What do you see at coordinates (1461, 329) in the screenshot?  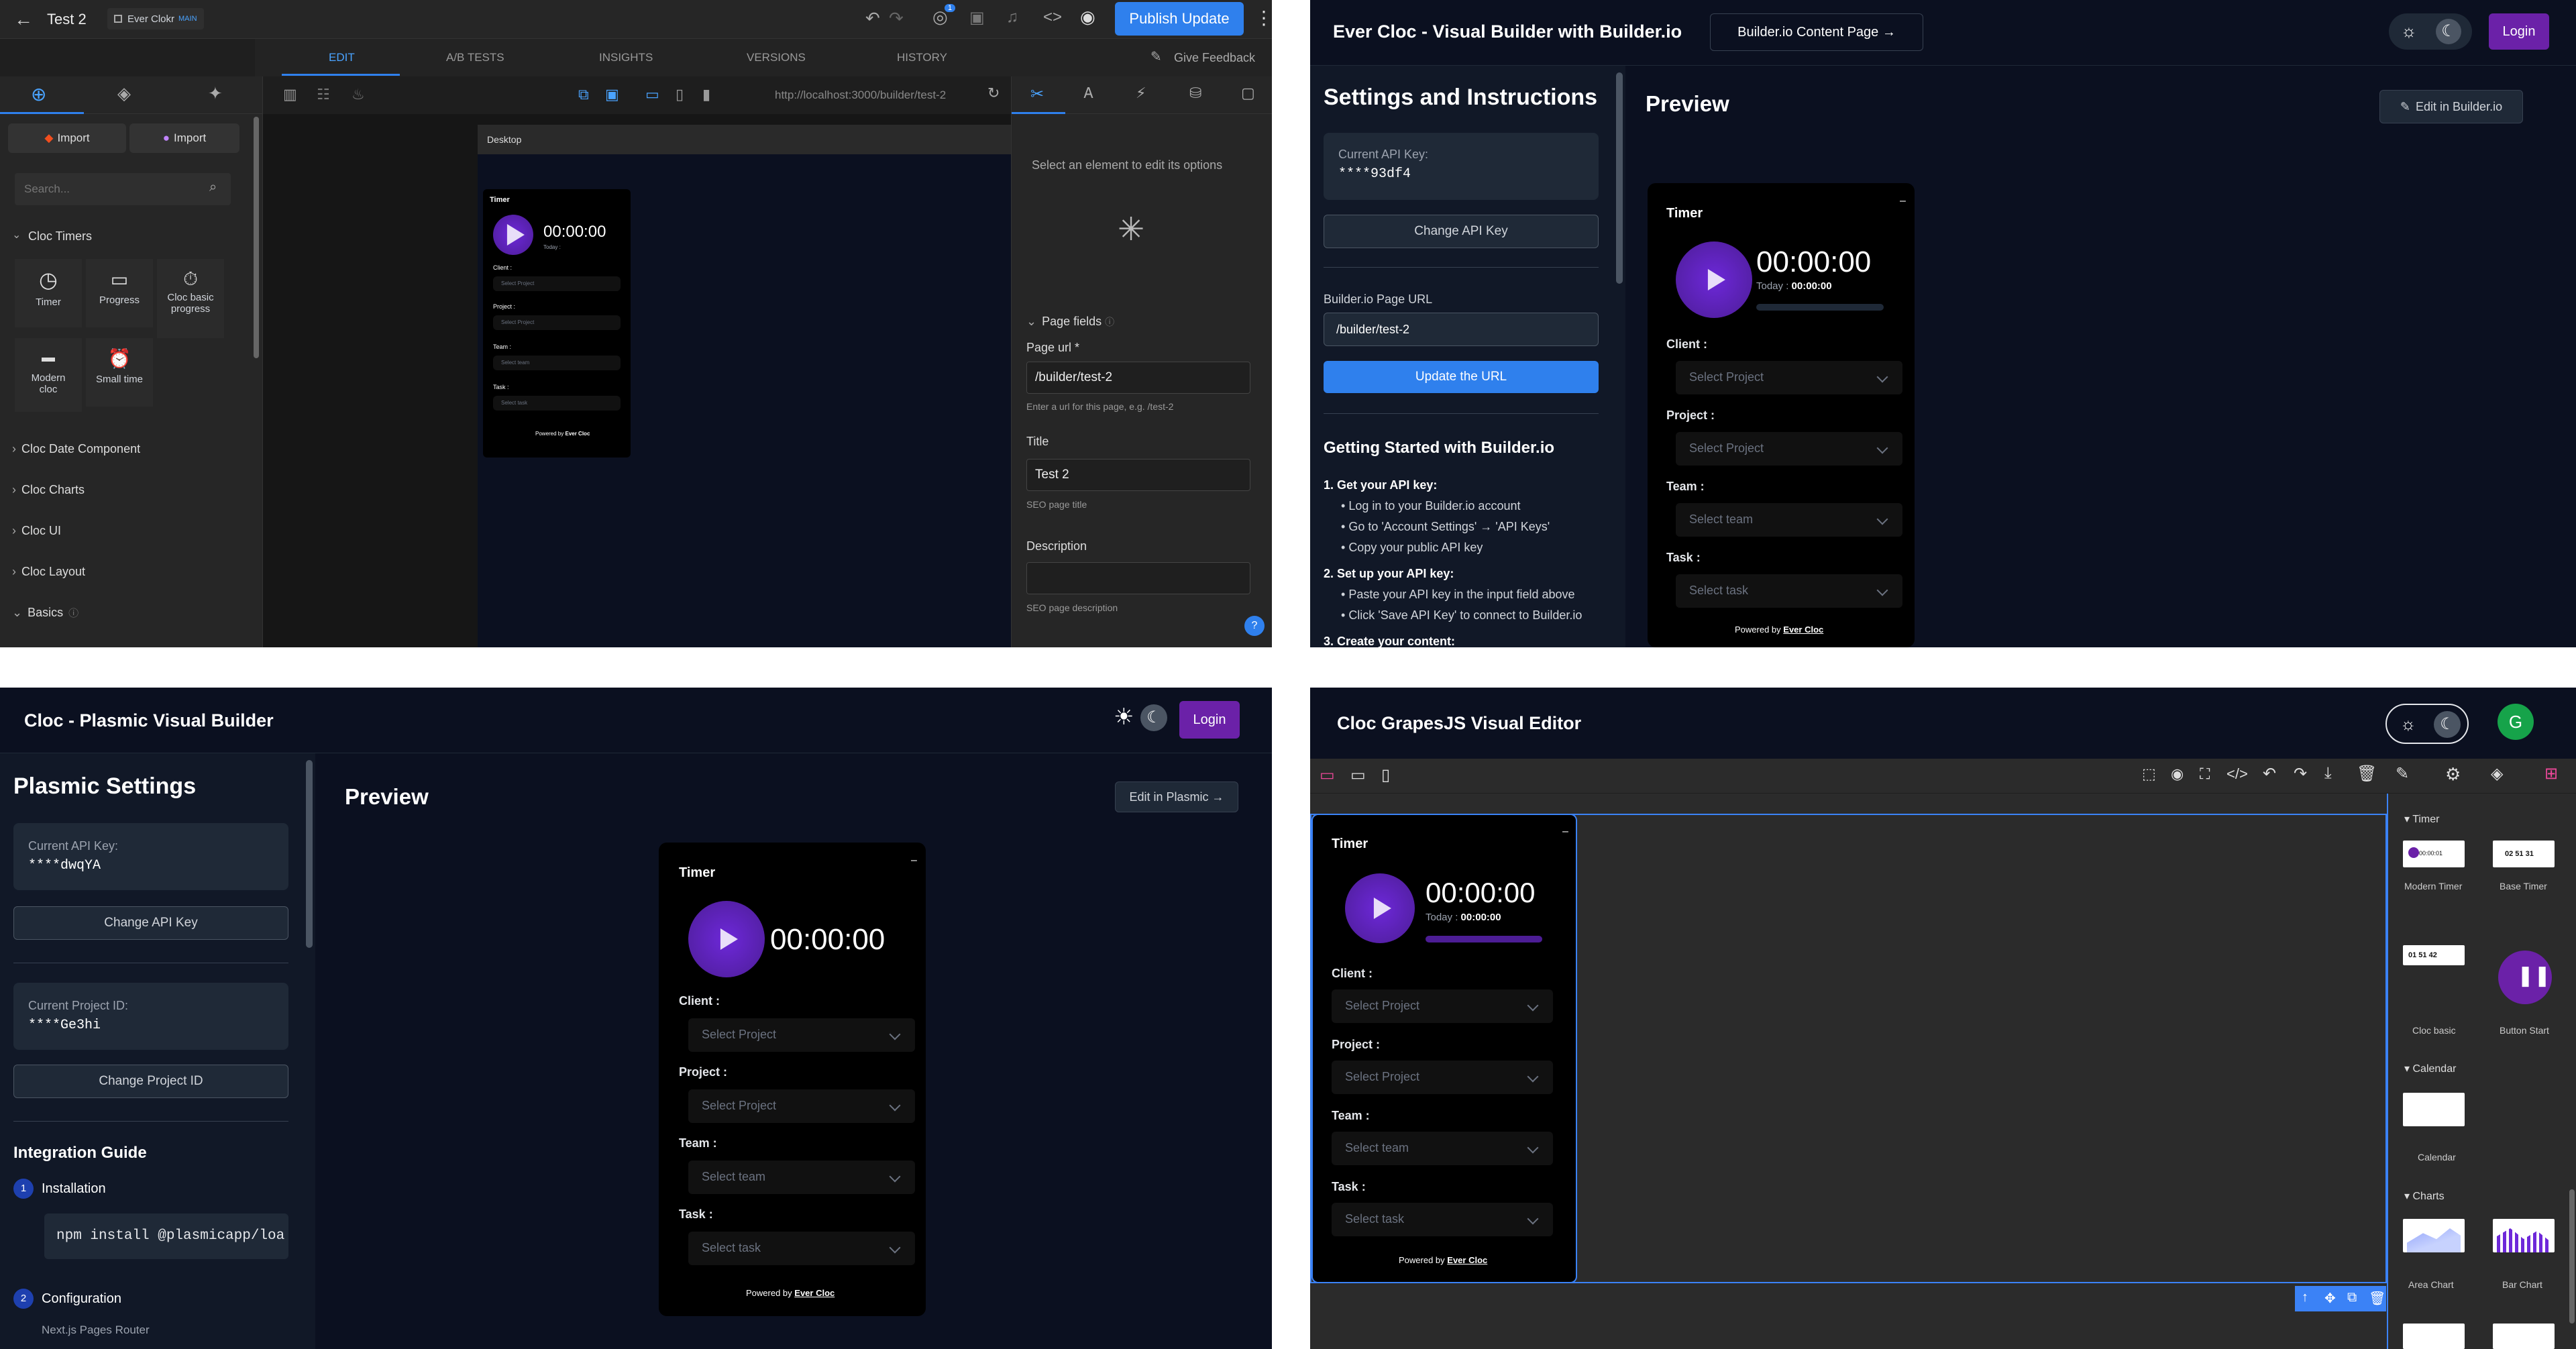 I see `page-url-input: /builder/test-2` at bounding box center [1461, 329].